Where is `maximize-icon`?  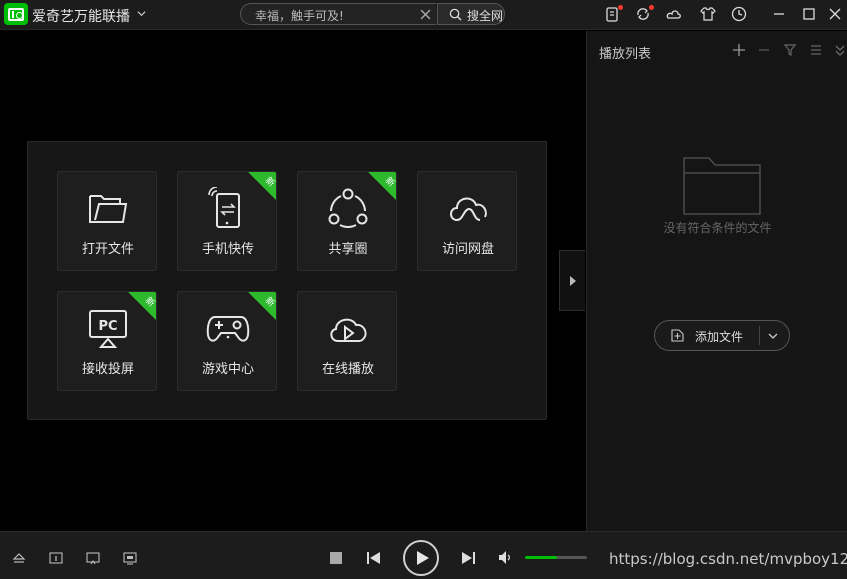 maximize-icon is located at coordinates (809, 14).